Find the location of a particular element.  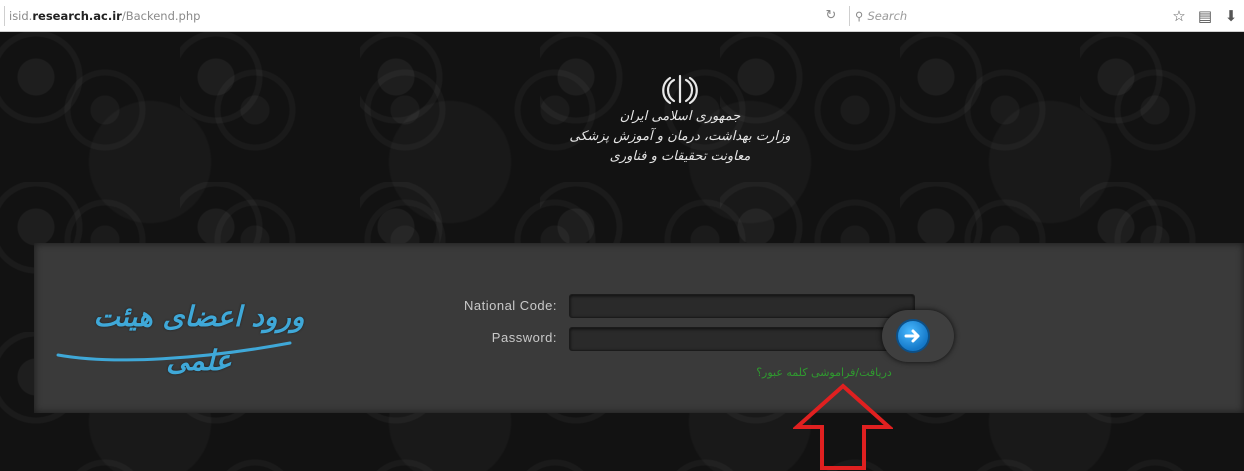

national-code-label: National Code: is located at coordinates (510, 305).